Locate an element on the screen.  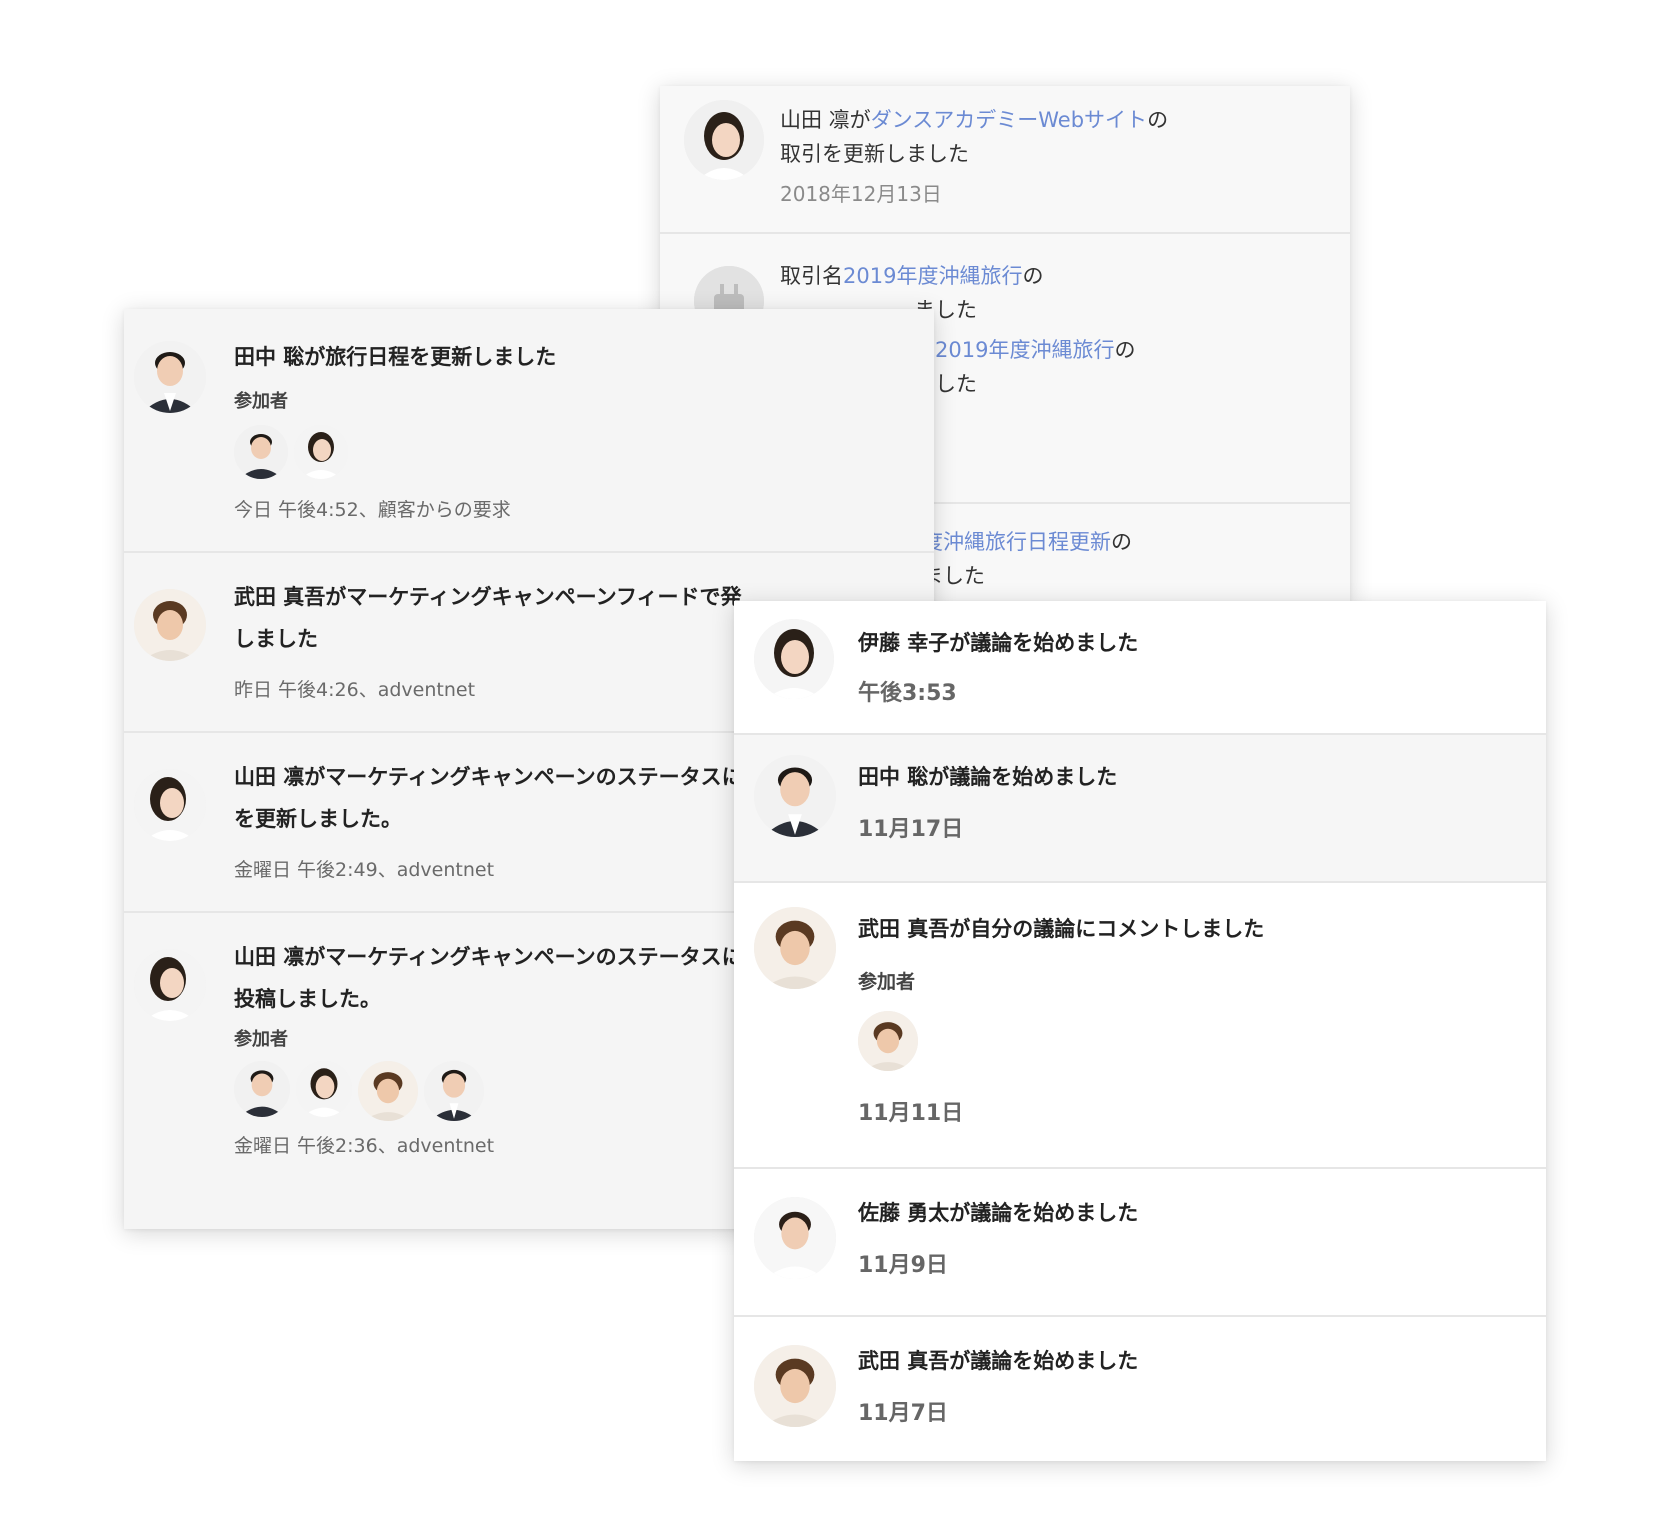
activity-text-line2: 取引を更新しました is located at coordinates (874, 154).